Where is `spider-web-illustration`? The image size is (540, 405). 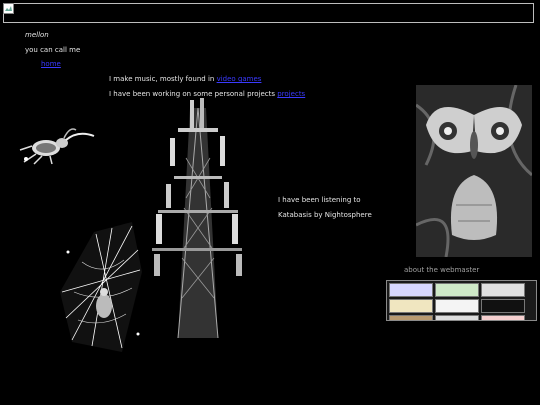 spider-web-illustration is located at coordinates (101, 287).